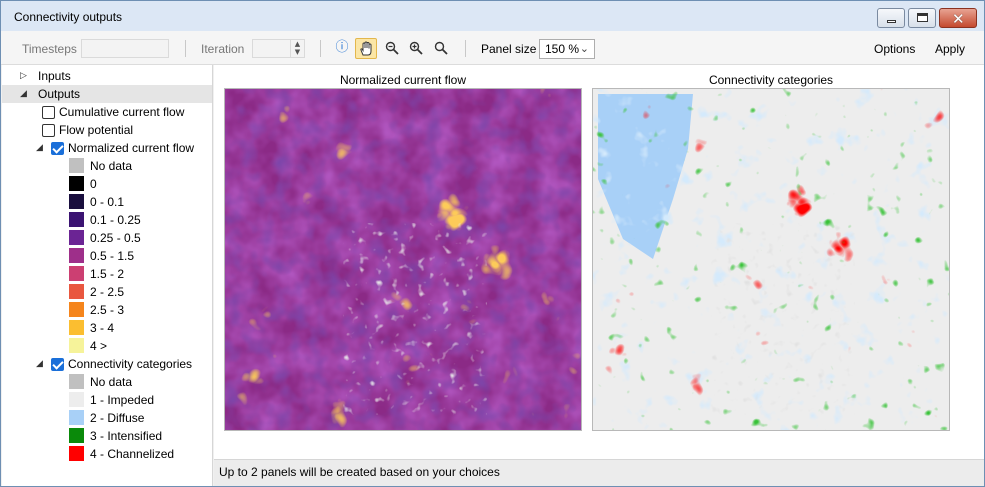 The image size is (985, 487). What do you see at coordinates (107, 76) in the screenshot?
I see `tree-item-inputs: ▷ Inputs` at bounding box center [107, 76].